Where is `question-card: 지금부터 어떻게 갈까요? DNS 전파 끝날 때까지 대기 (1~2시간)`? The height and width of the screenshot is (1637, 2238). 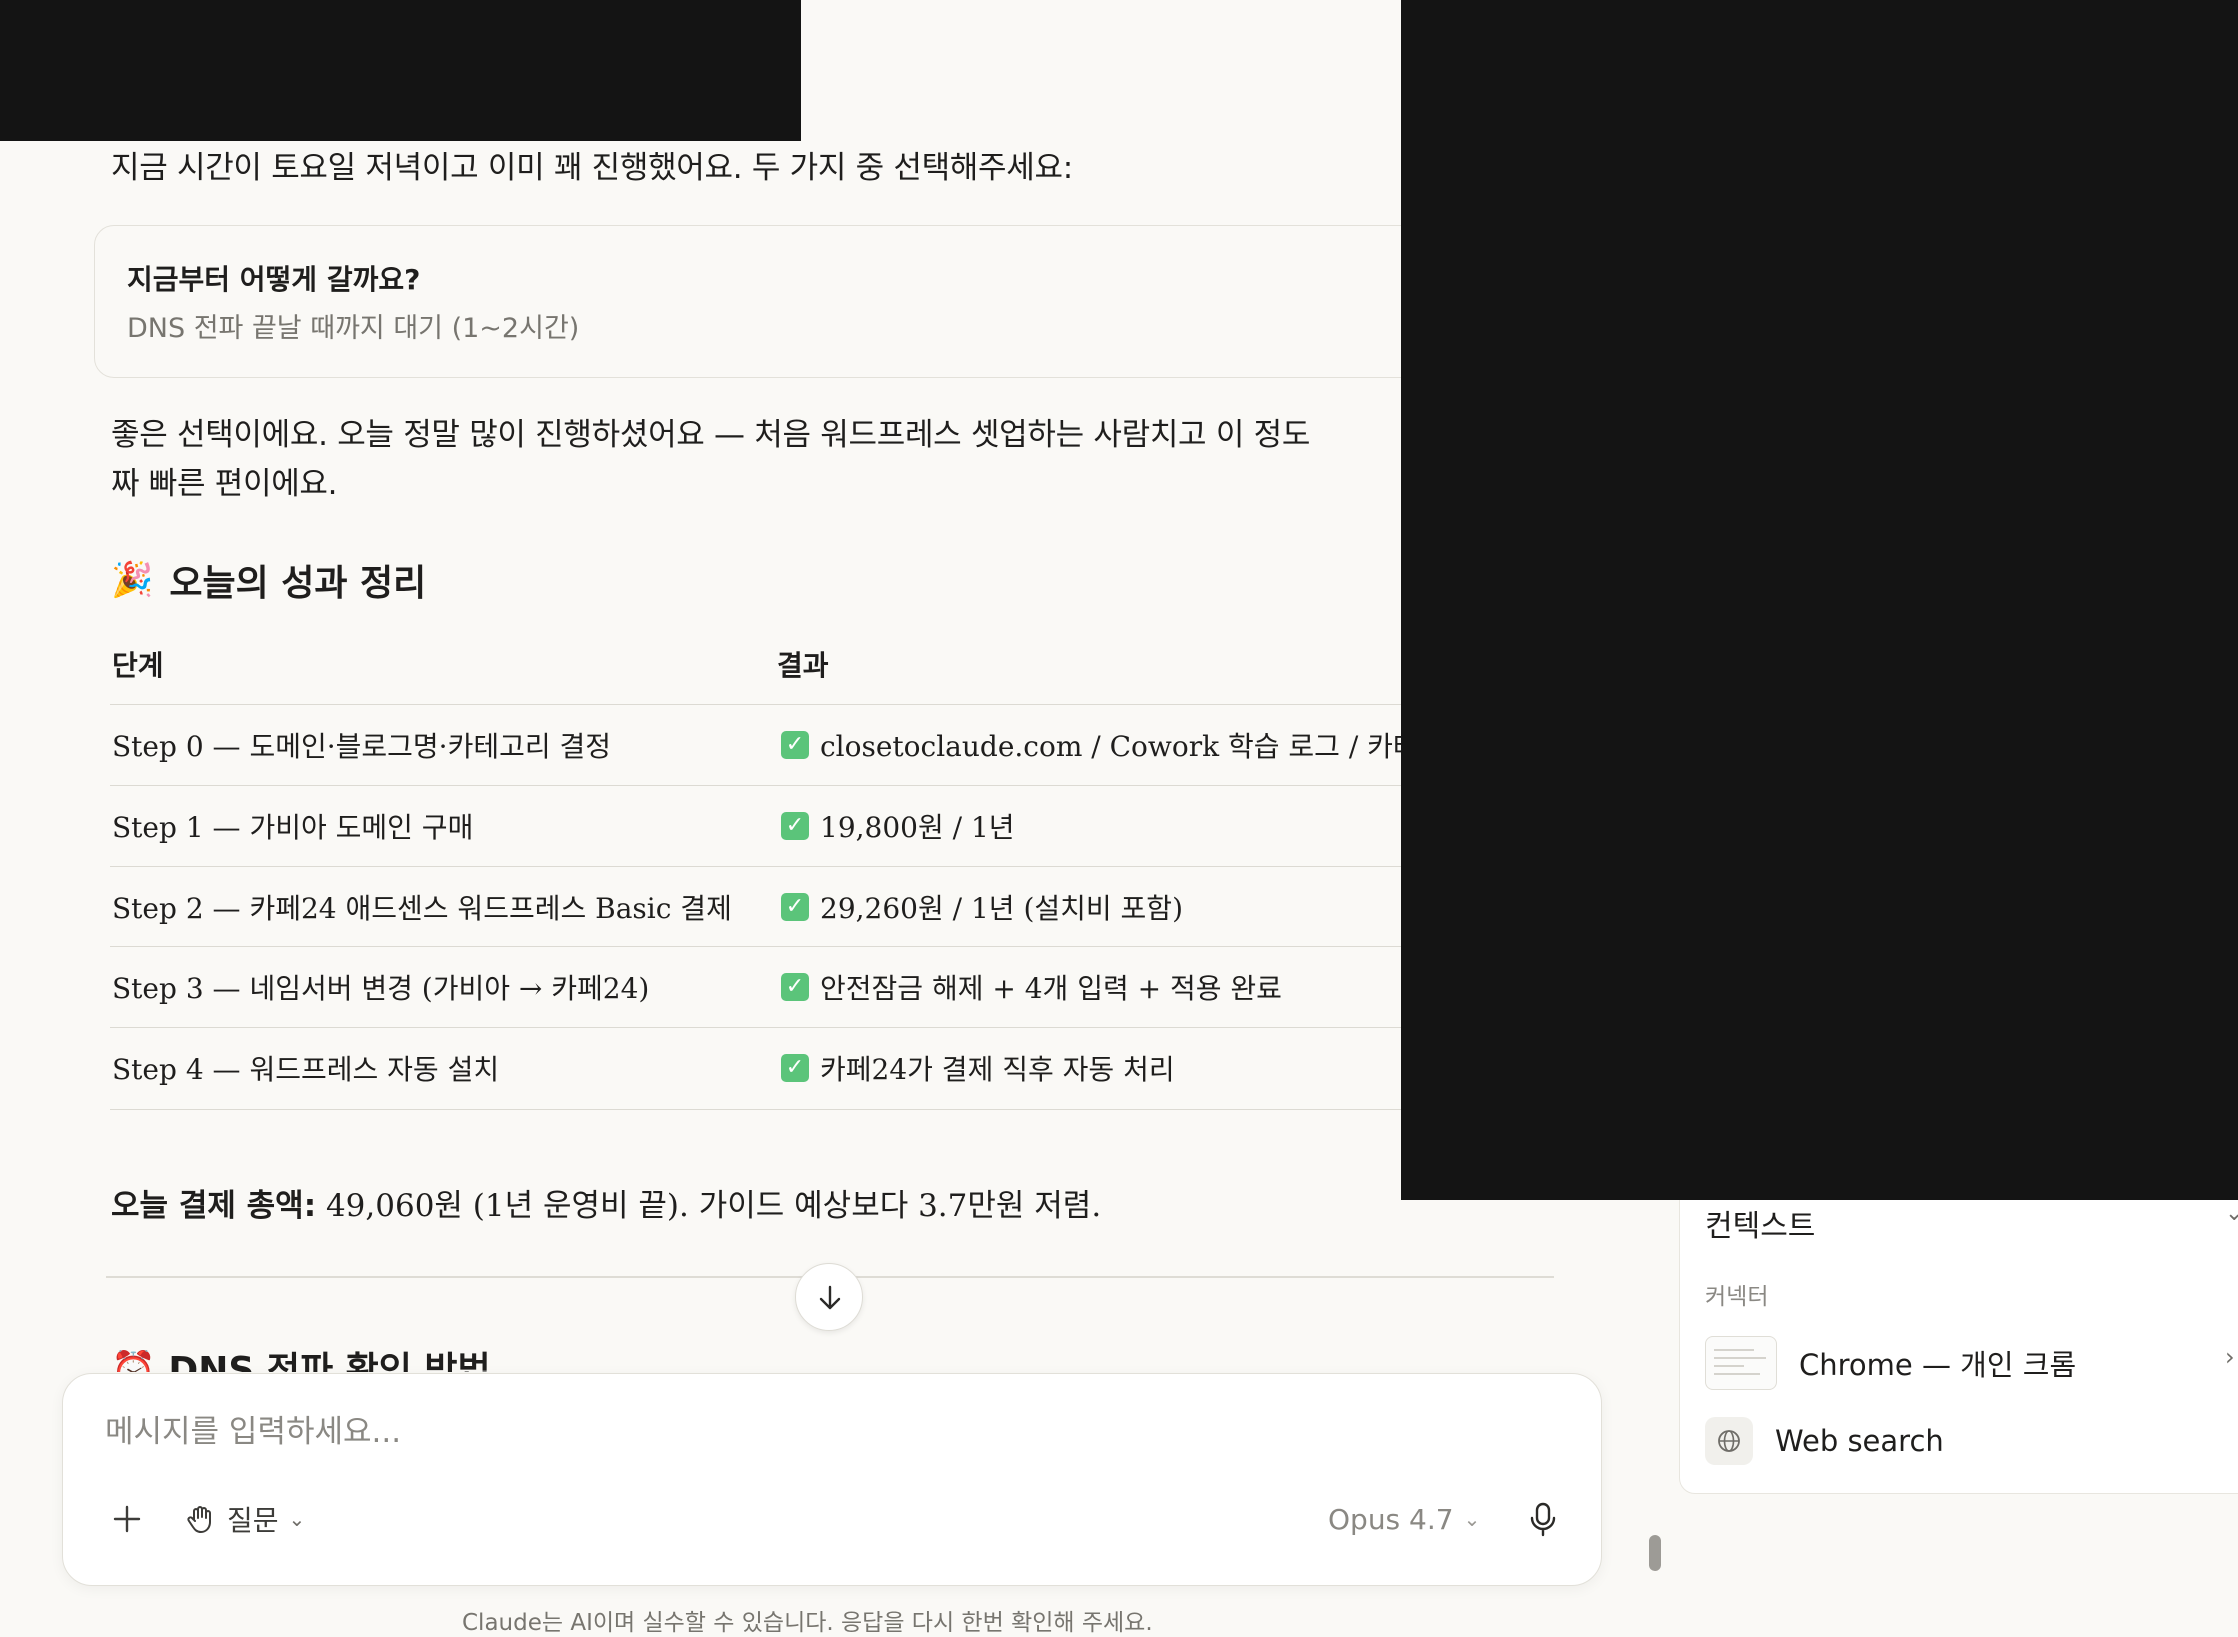
question-card: 지금부터 어떻게 갈까요? DNS 전파 끝날 때까지 대기 (1~2시간) is located at coordinates (844, 301).